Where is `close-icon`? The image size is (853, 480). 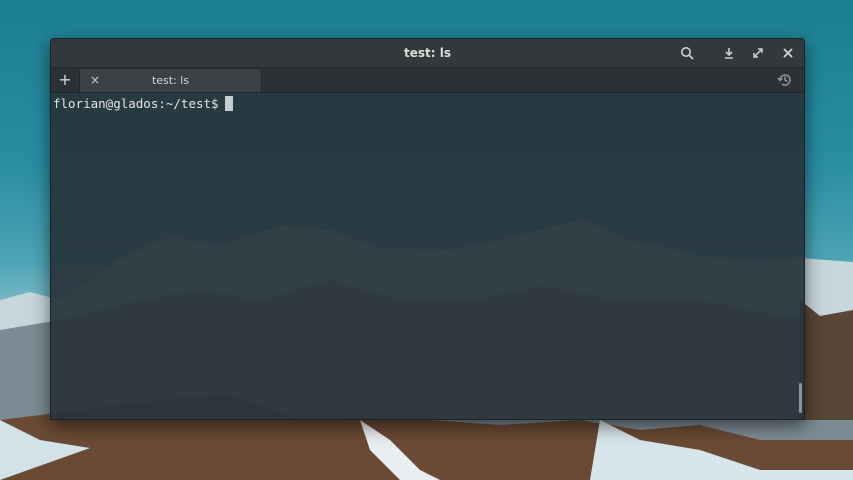
close-icon is located at coordinates (788, 53).